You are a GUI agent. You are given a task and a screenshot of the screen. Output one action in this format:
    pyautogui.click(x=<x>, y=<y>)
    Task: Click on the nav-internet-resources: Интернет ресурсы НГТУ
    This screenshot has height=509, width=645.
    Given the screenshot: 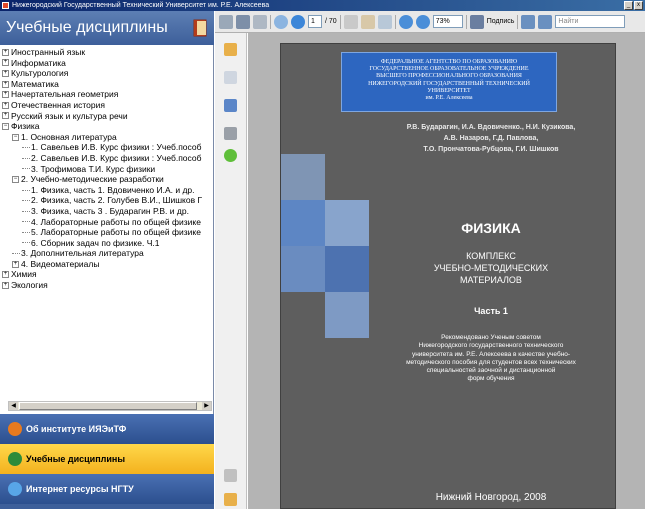 What is the action you would take?
    pyautogui.click(x=107, y=489)
    